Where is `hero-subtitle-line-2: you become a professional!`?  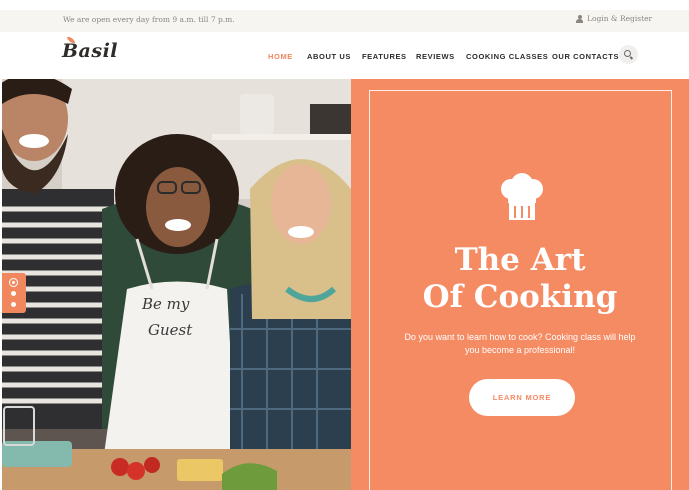
hero-subtitle-line-2: you become a professional! is located at coordinates (520, 350).